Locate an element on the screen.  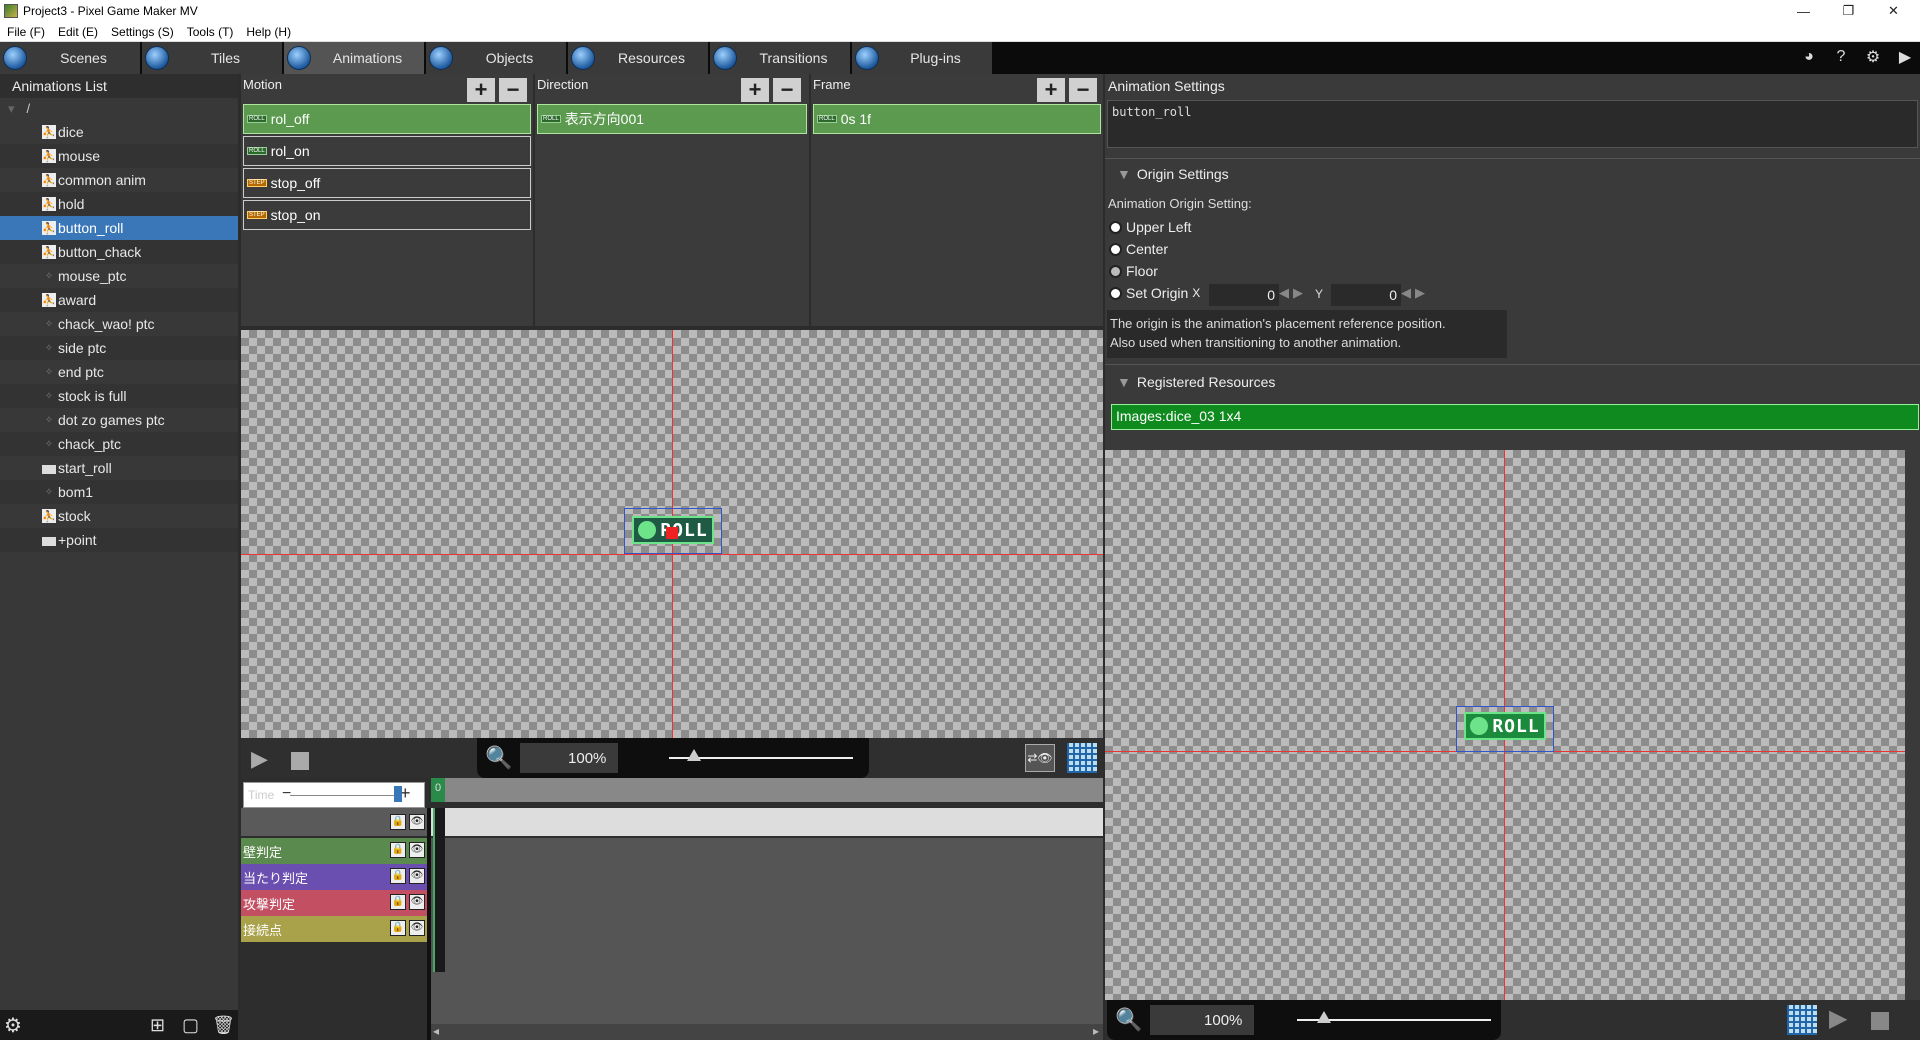
animation-name-field: button_roll is located at coordinates (1512, 124).